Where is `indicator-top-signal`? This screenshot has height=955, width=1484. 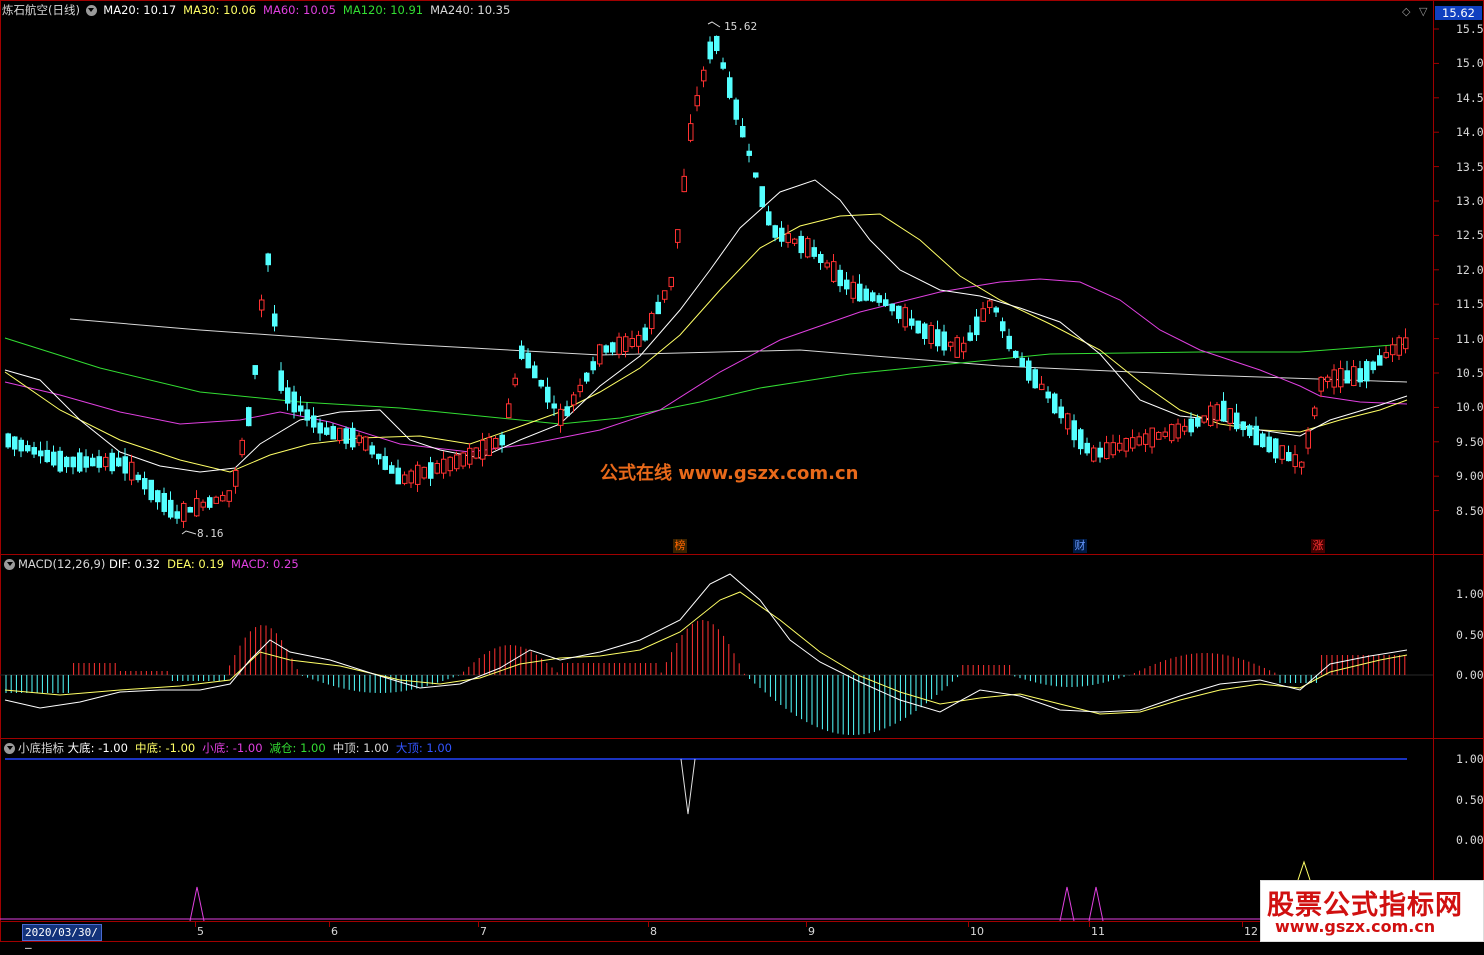
indicator-top-signal is located at coordinates (688, 786).